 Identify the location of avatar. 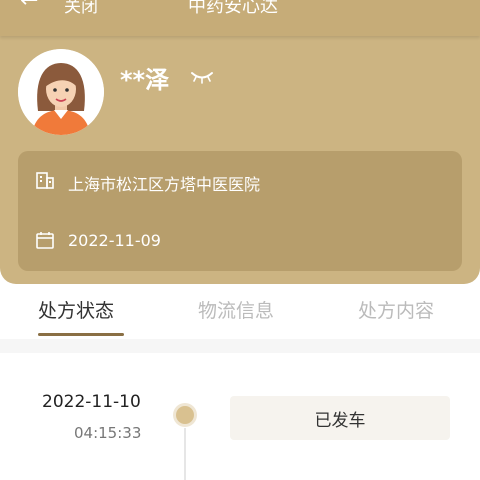
(61, 92).